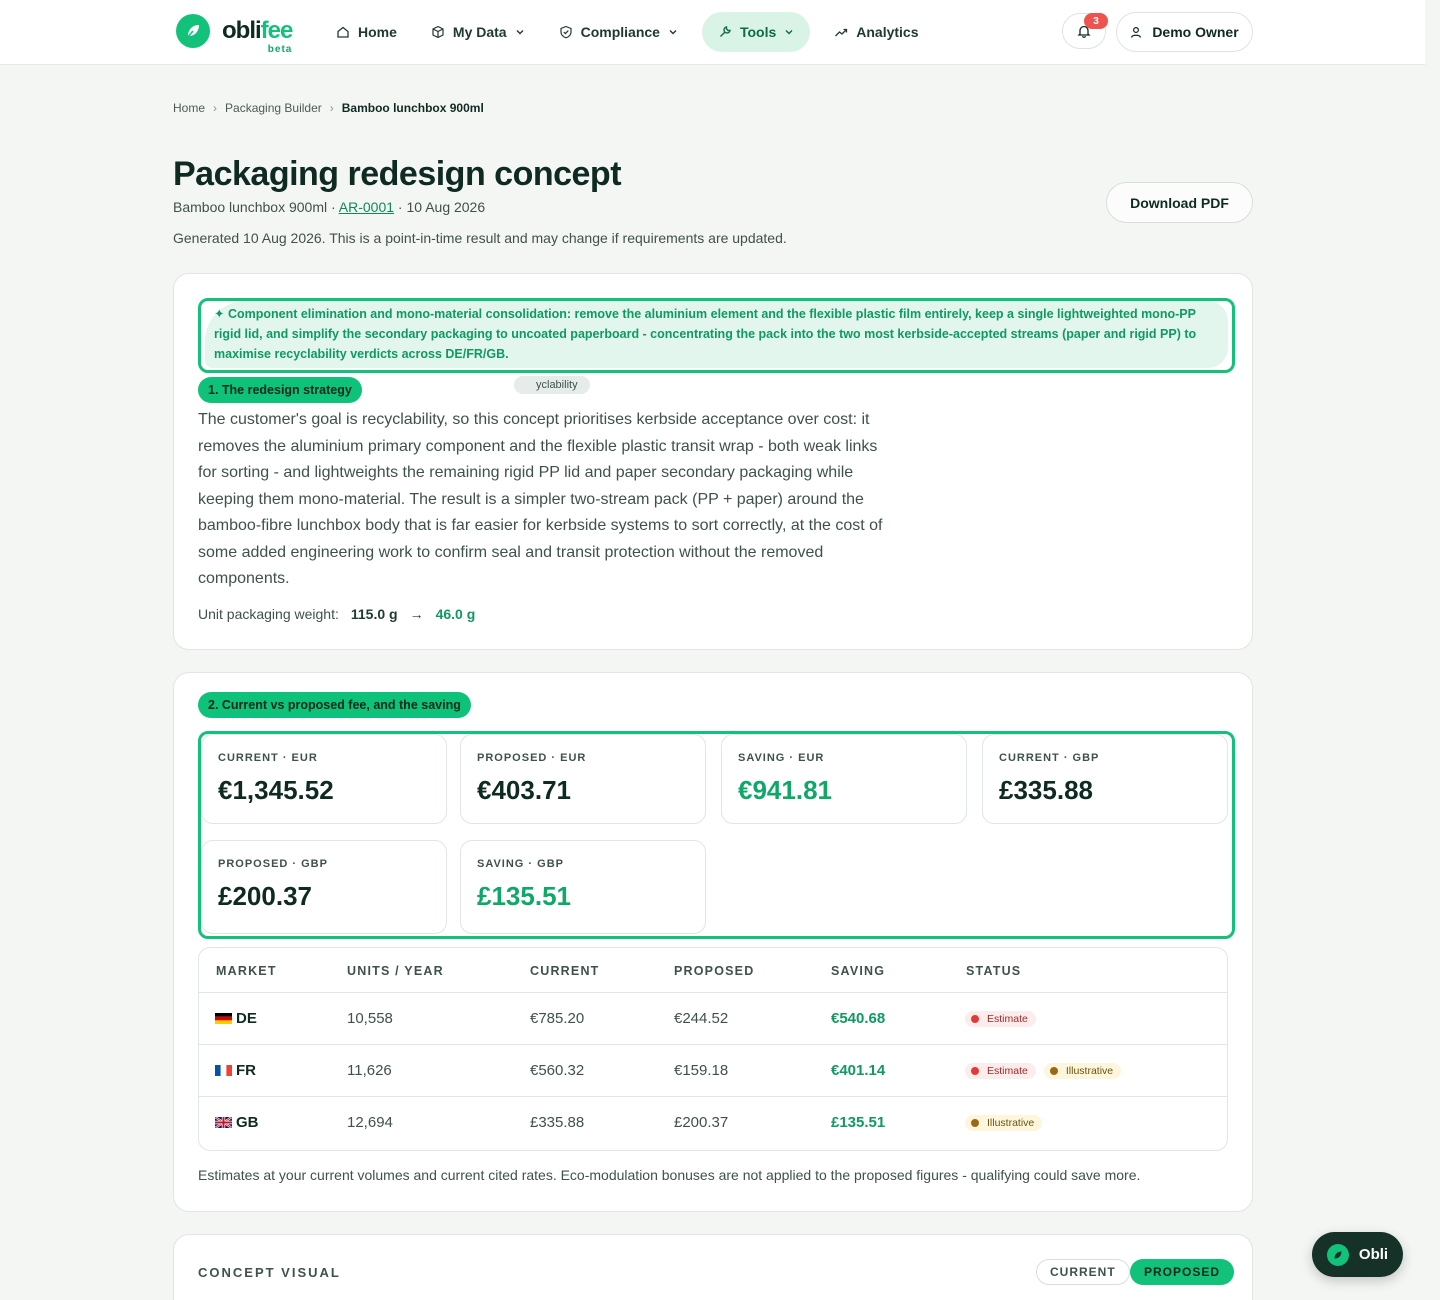 The height and width of the screenshot is (1300, 1440). What do you see at coordinates (223, 1122) in the screenshot?
I see `flag-gb-icon` at bounding box center [223, 1122].